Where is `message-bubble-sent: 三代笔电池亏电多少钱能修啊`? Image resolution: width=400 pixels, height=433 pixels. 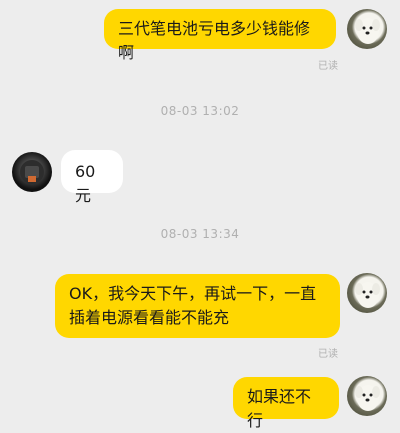
message-bubble-sent: 三代笔电池亏电多少钱能修啊 is located at coordinates (220, 35).